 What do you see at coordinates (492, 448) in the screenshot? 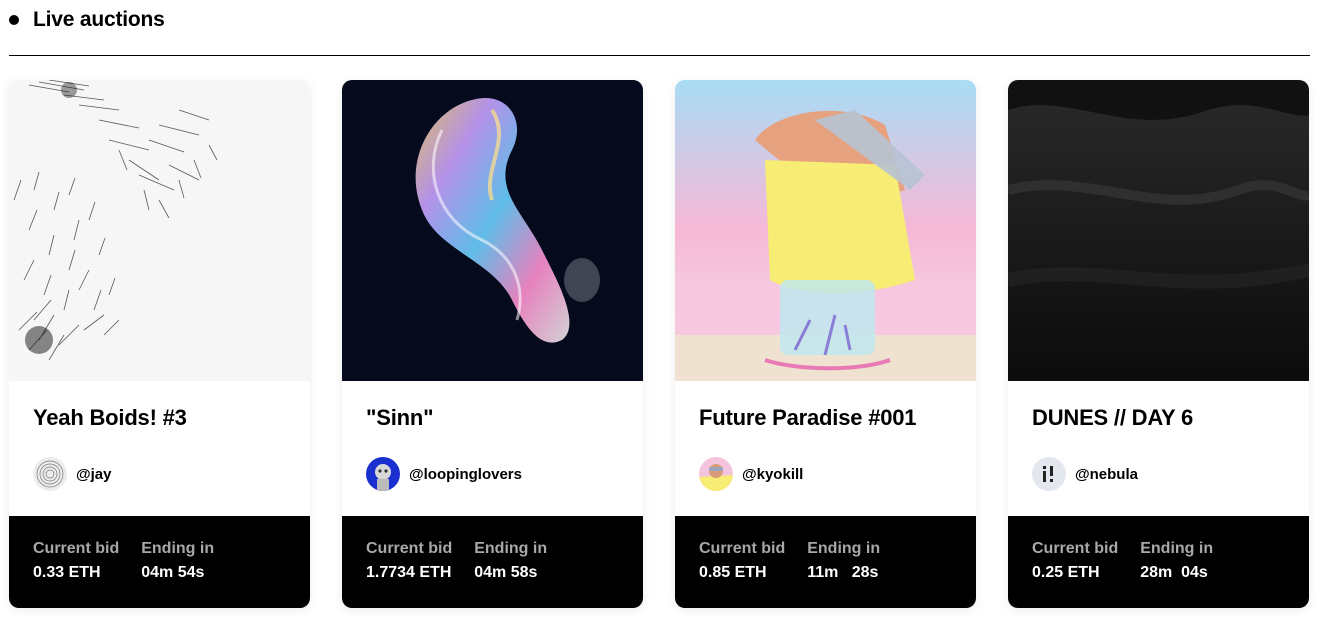
I see `card-info: "Sinn" @loopinglovers` at bounding box center [492, 448].